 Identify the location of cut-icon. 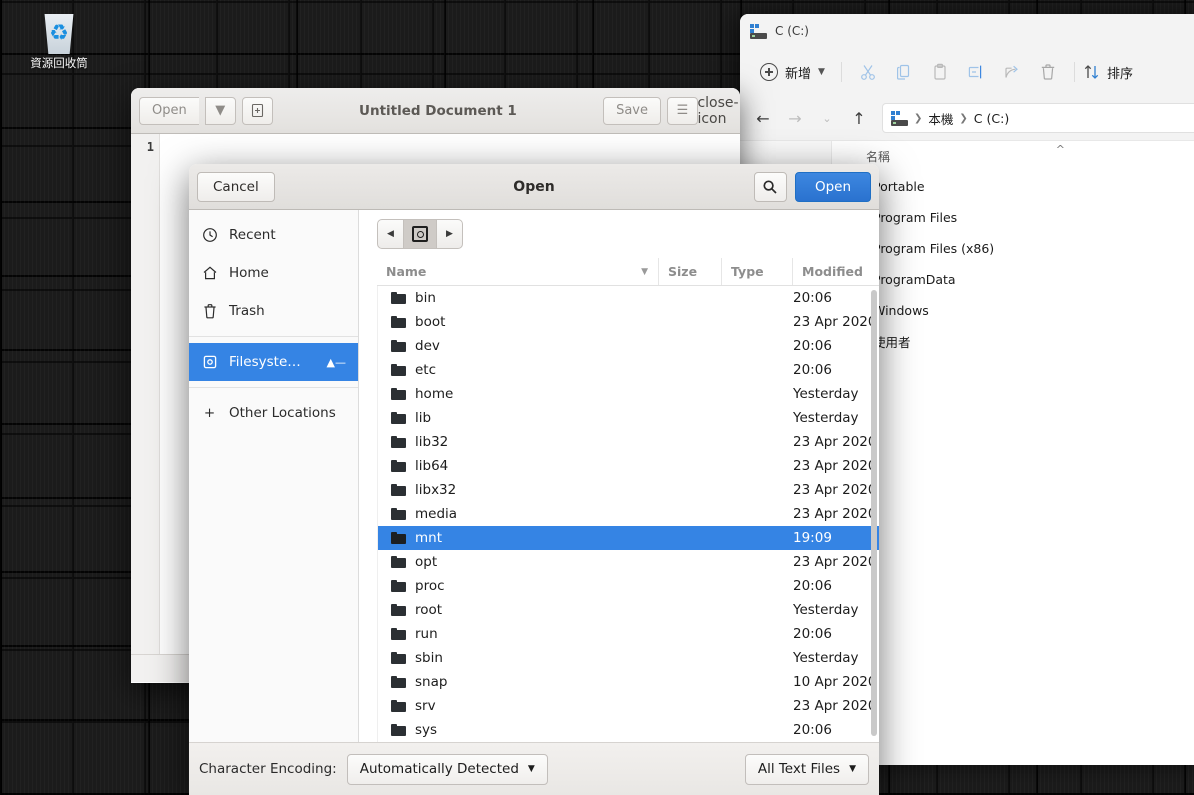
(868, 72).